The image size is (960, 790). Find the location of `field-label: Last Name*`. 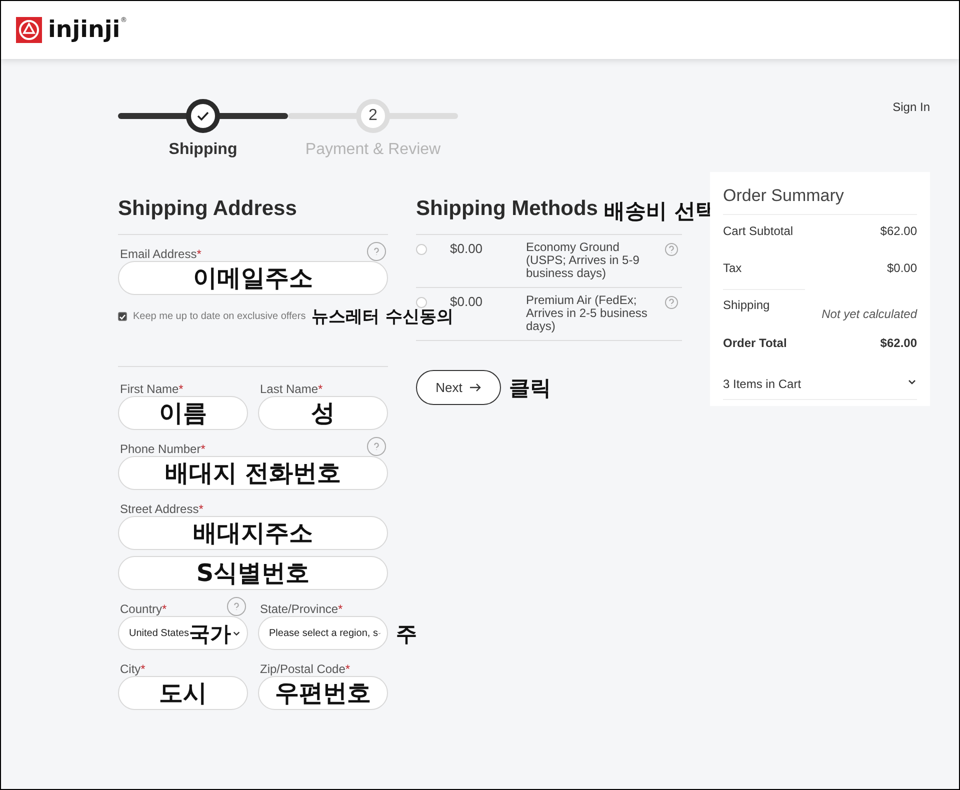

field-label: Last Name* is located at coordinates (291, 389).